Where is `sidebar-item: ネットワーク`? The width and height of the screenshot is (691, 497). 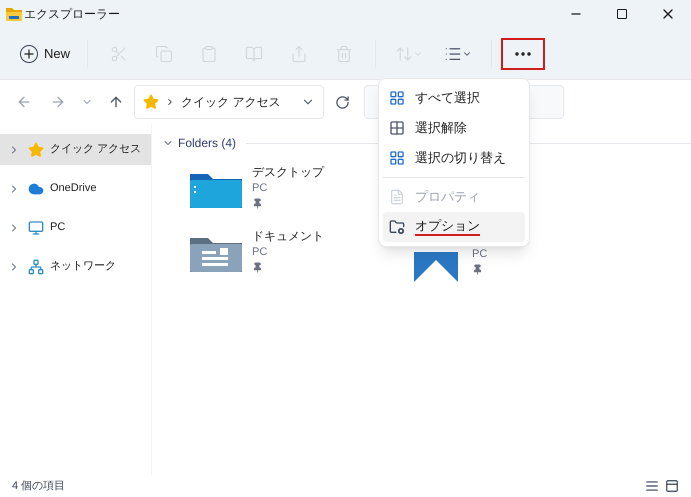 sidebar-item: ネットワーク is located at coordinates (75, 266).